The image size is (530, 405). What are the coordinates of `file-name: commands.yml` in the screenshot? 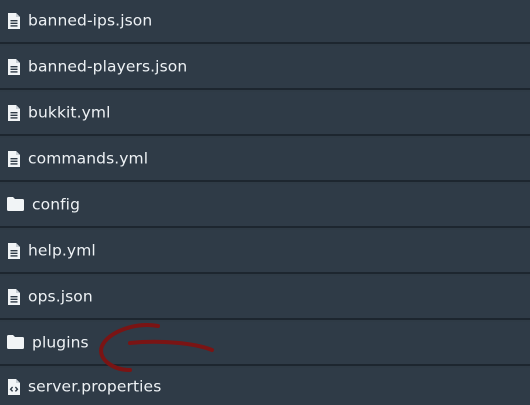 It's located at (88, 158).